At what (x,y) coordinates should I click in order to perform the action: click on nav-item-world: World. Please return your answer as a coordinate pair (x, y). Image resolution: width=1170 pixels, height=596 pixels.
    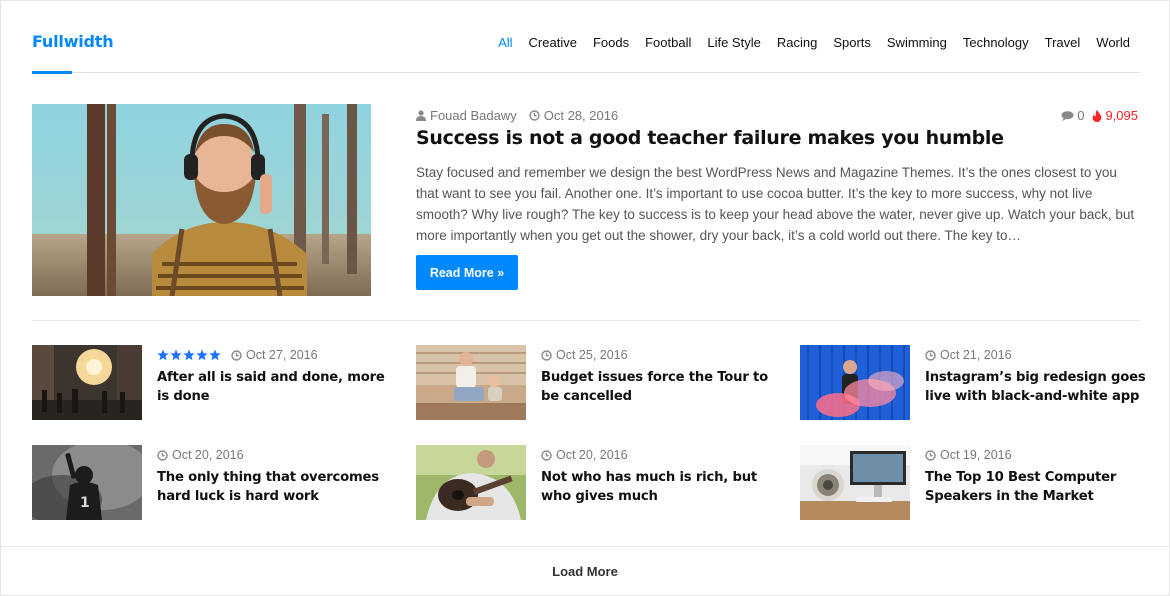
    Looking at the image, I should click on (1113, 42).